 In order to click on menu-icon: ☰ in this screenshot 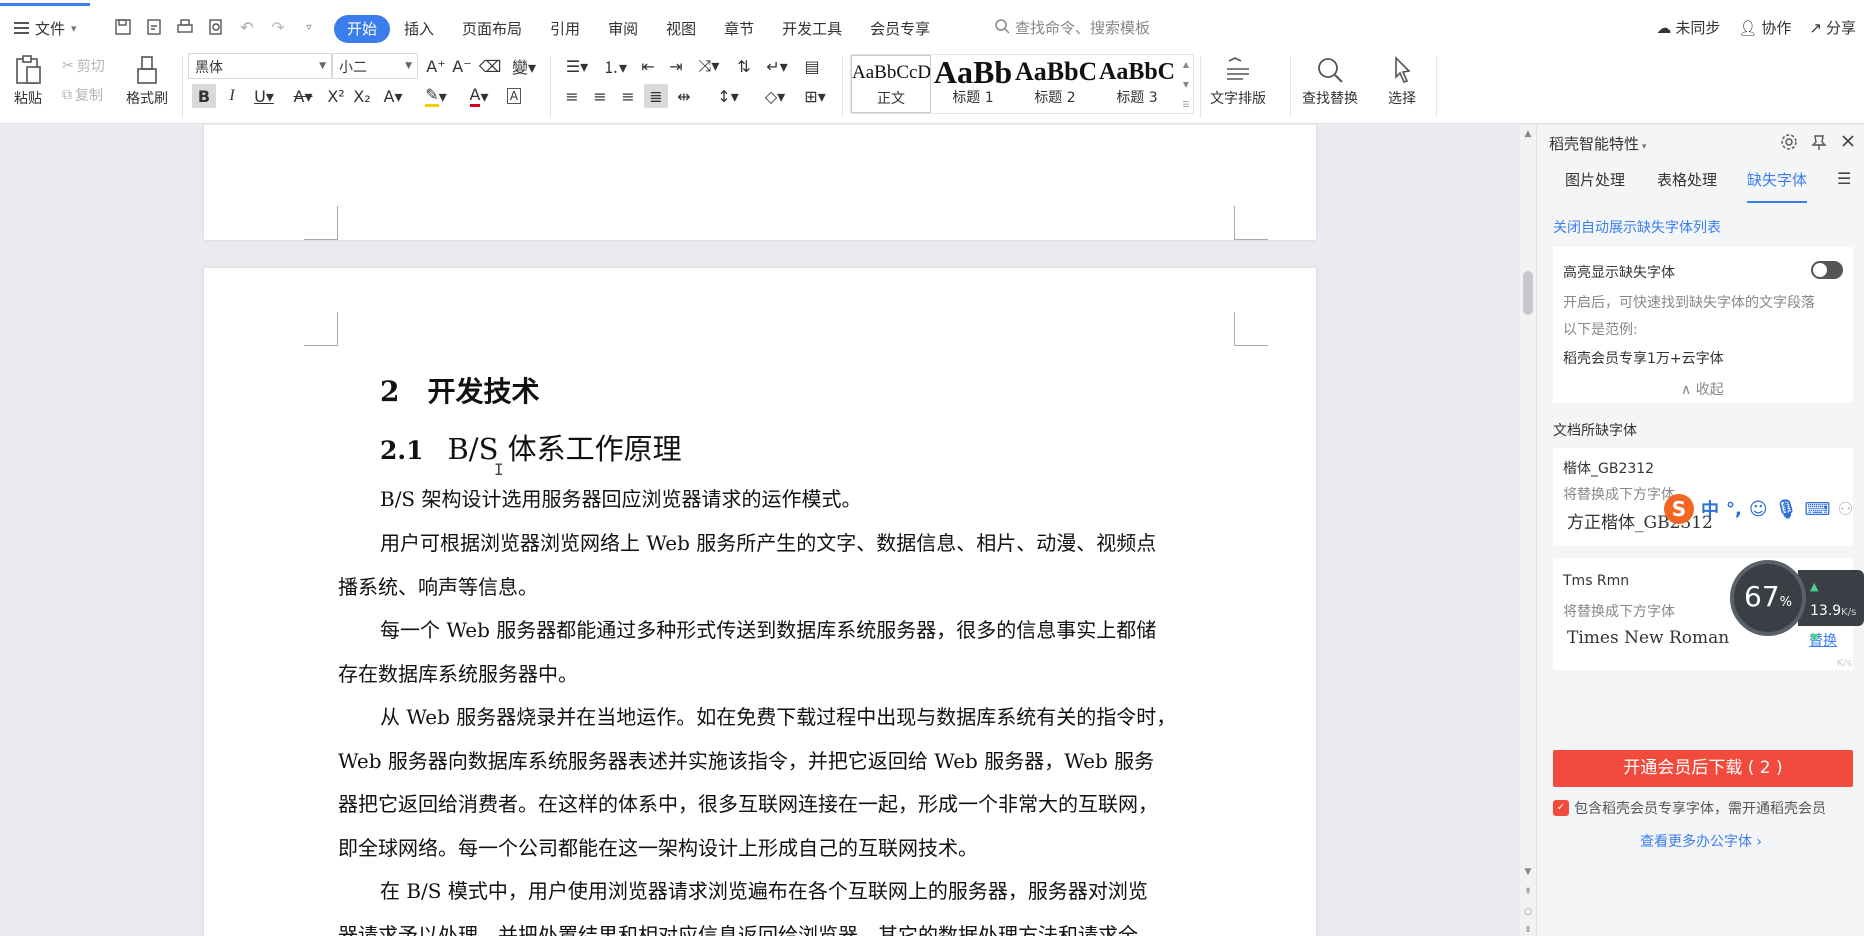, I will do `click(1844, 178)`.